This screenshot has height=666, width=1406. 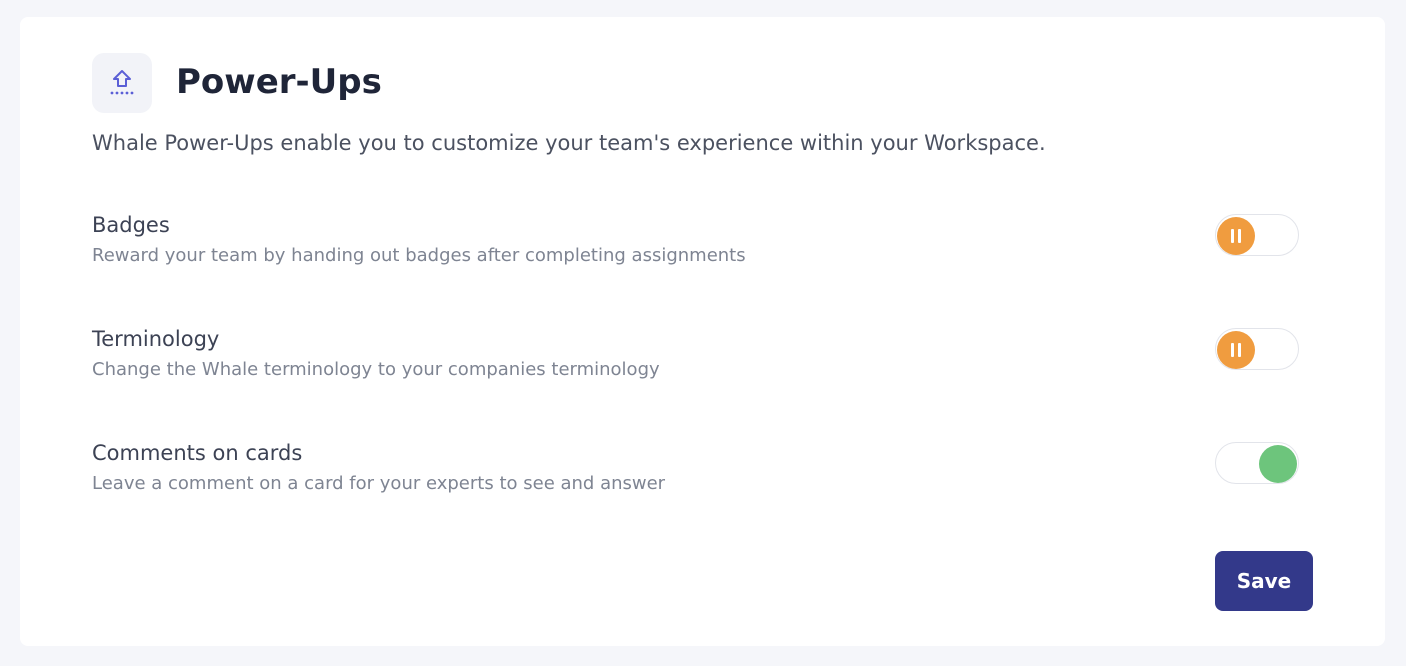 What do you see at coordinates (197, 453) in the screenshot?
I see `powerup-title: Comments on cards` at bounding box center [197, 453].